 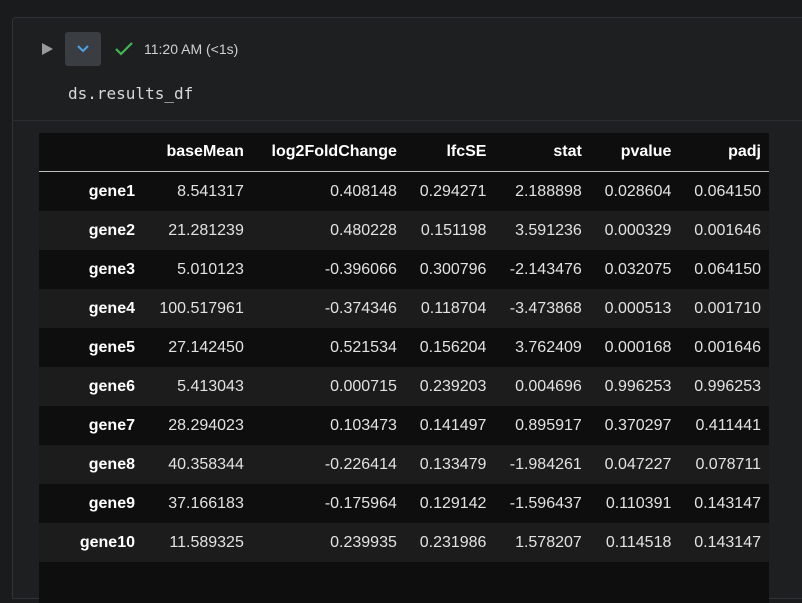 What do you see at coordinates (453, 425) in the screenshot?
I see `table-cell: 0.141497` at bounding box center [453, 425].